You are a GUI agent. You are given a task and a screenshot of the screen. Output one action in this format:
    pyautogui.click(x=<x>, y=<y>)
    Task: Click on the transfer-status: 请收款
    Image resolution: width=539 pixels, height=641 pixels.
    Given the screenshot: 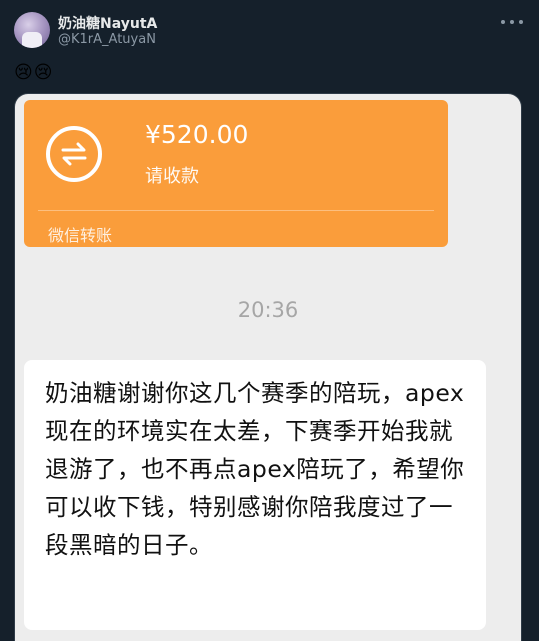 What is the action you would take?
    pyautogui.click(x=172, y=176)
    